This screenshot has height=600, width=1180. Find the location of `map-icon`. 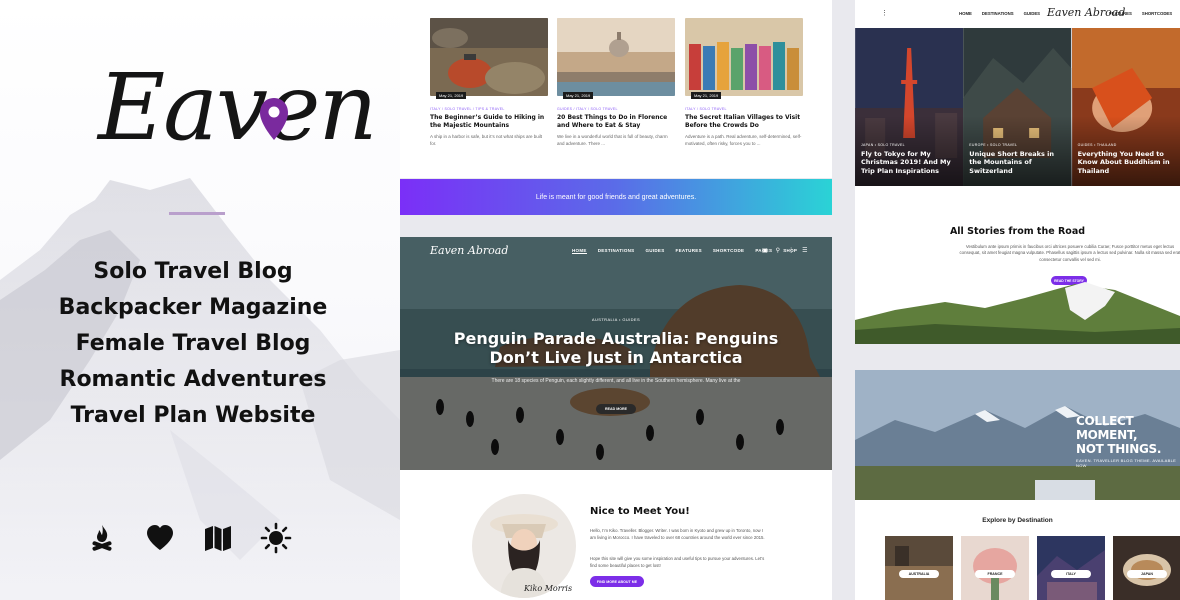

map-icon is located at coordinates (218, 538).